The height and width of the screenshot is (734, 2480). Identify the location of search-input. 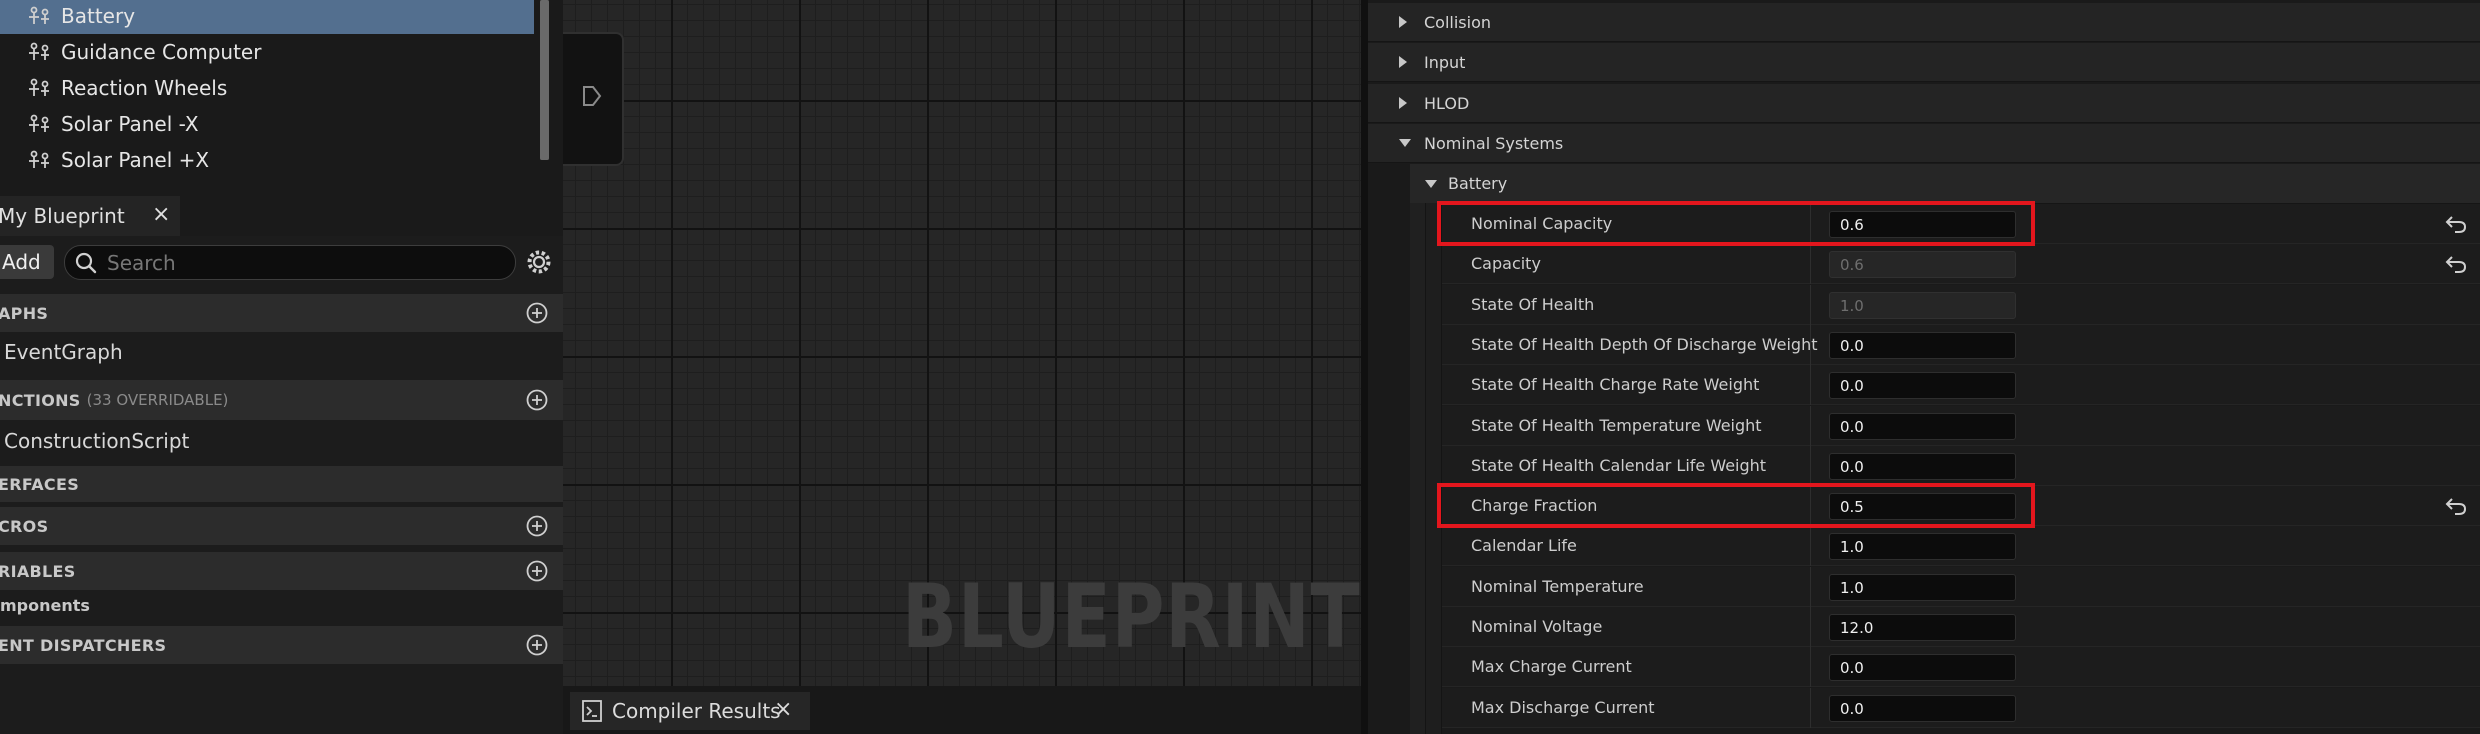
(305, 262).